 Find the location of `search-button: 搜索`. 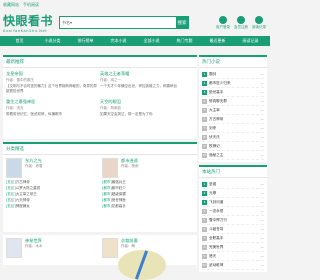

search-button: 搜索 is located at coordinates (182, 22).